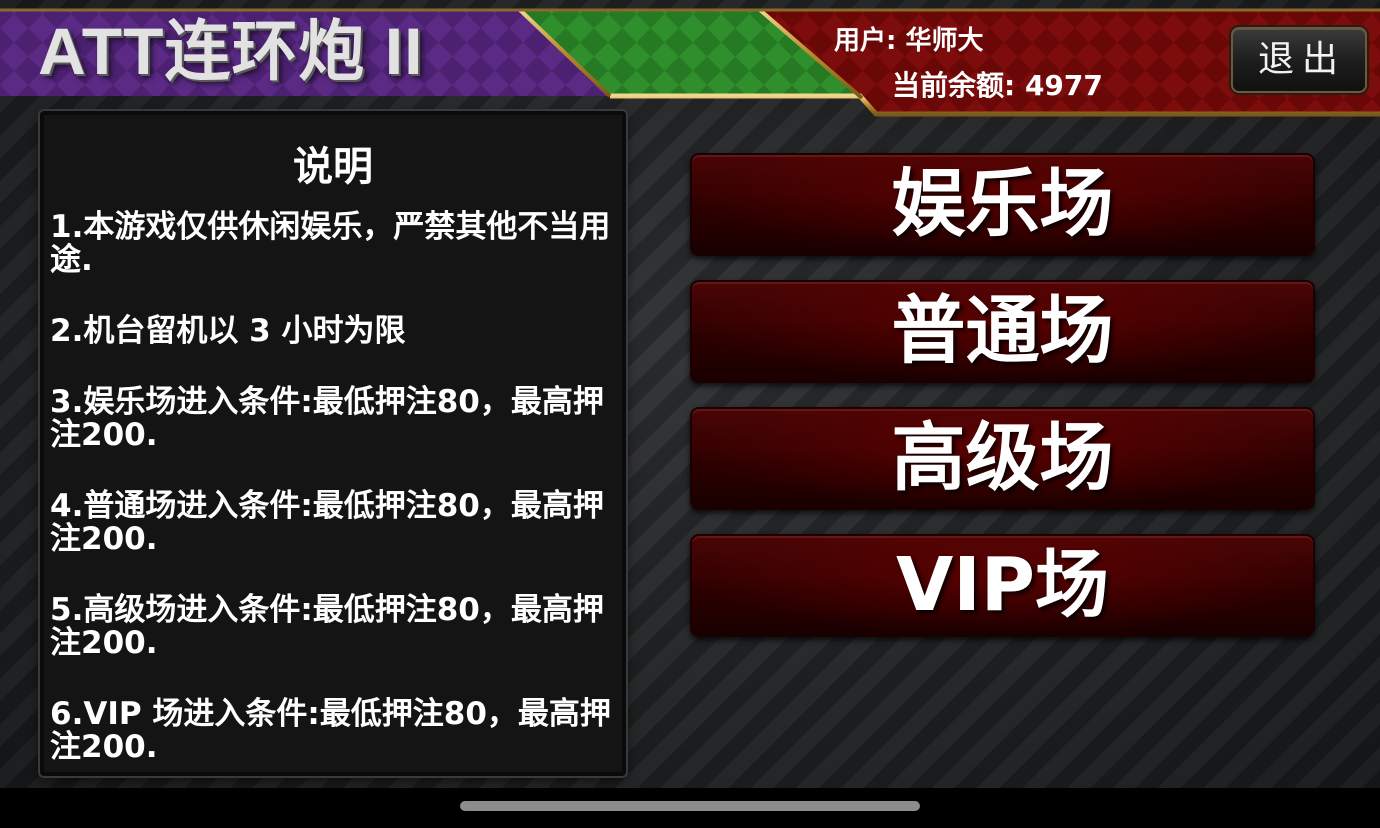 Image resolution: width=1380 pixels, height=828 pixels. Describe the element at coordinates (1002, 585) in the screenshot. I see `vip-room-button: VIP场` at that location.